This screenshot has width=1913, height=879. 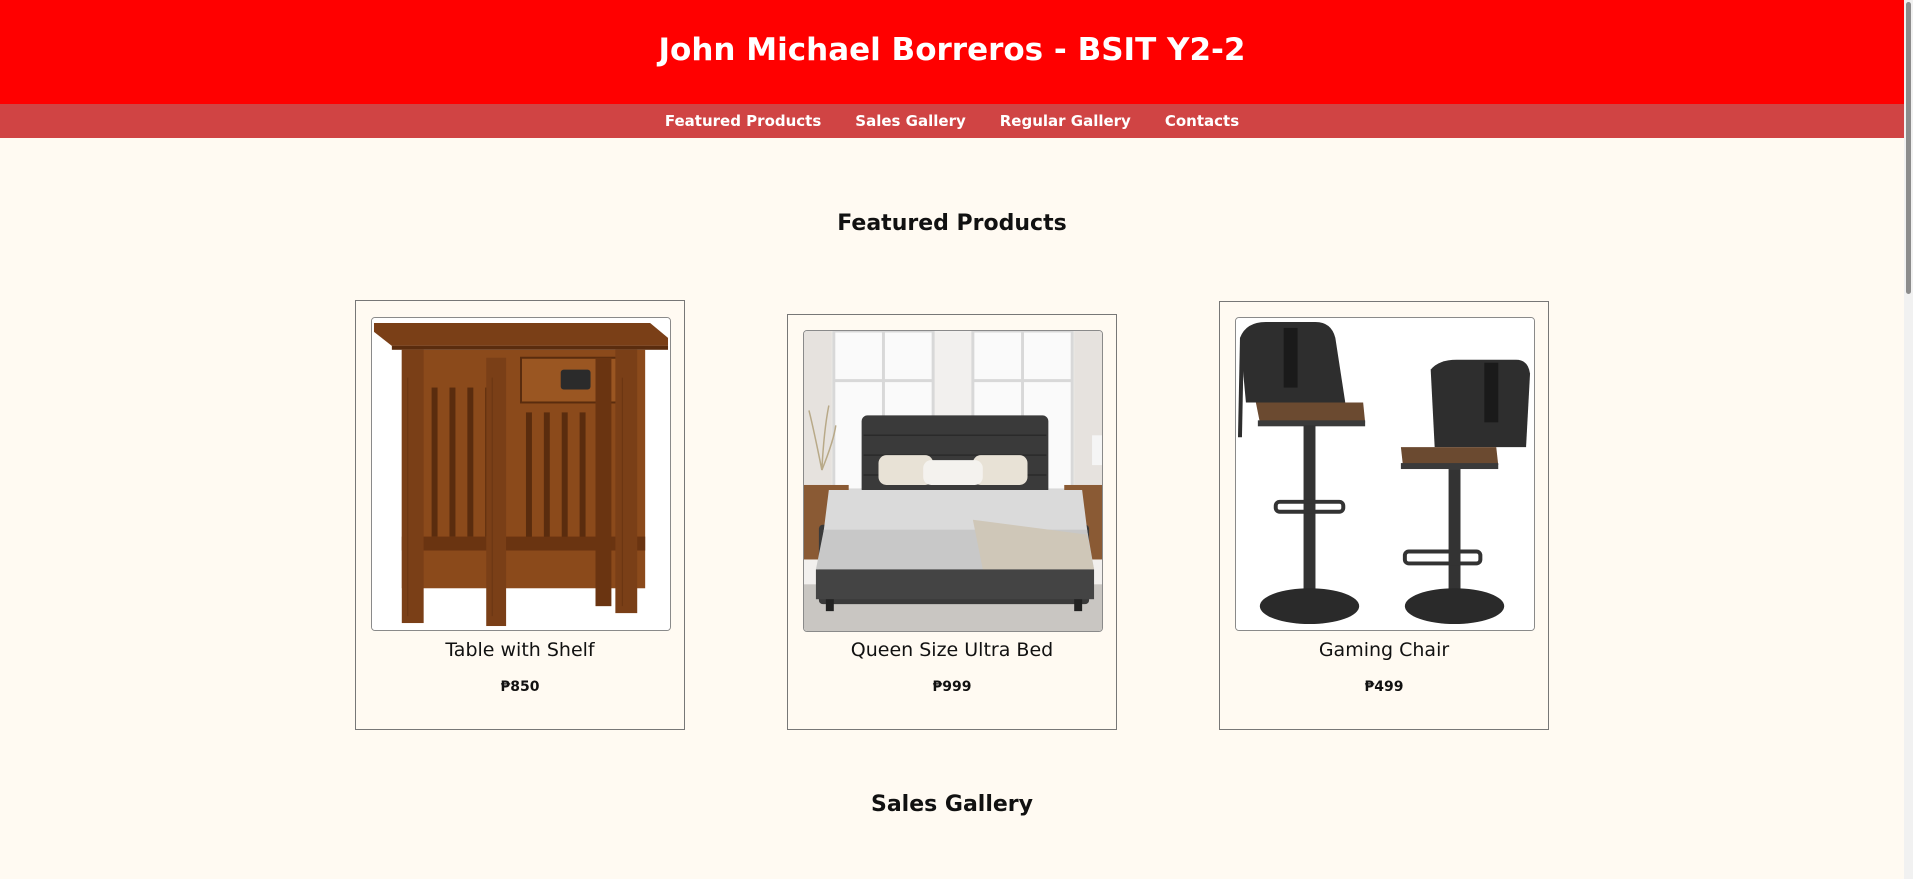 I want to click on nav-regular-gallery: Regular Gallery, so click(x=1065, y=121).